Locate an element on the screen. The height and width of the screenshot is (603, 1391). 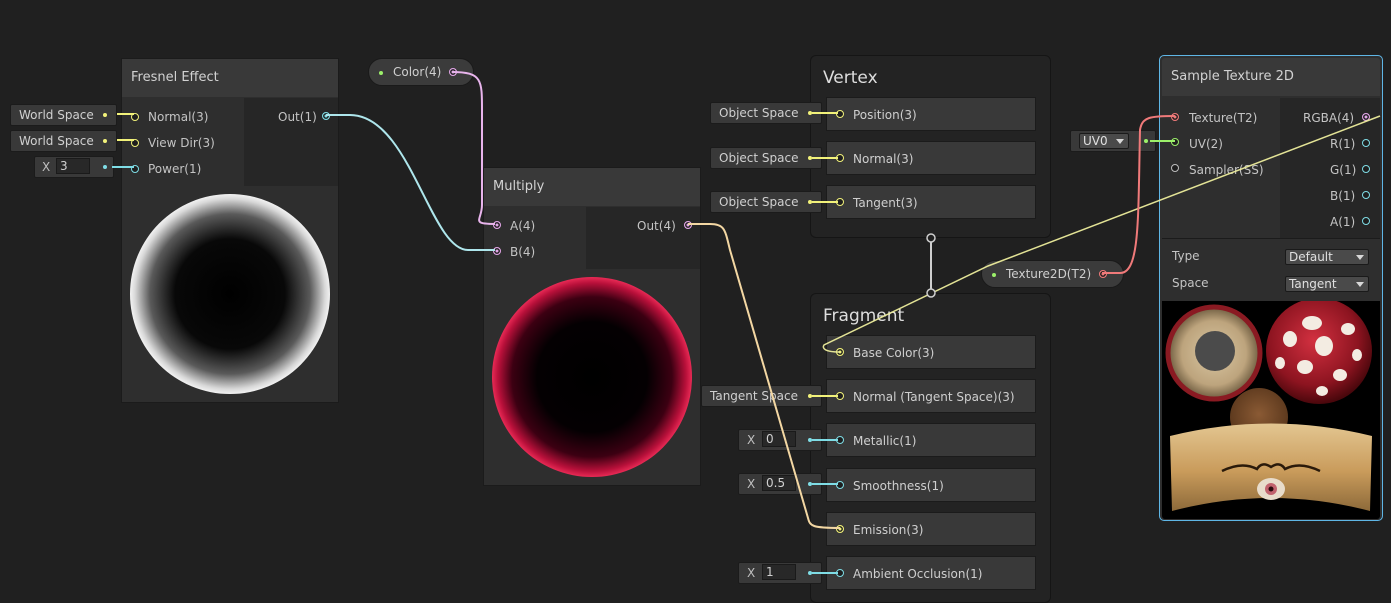
fresnel-preview is located at coordinates (230, 294).